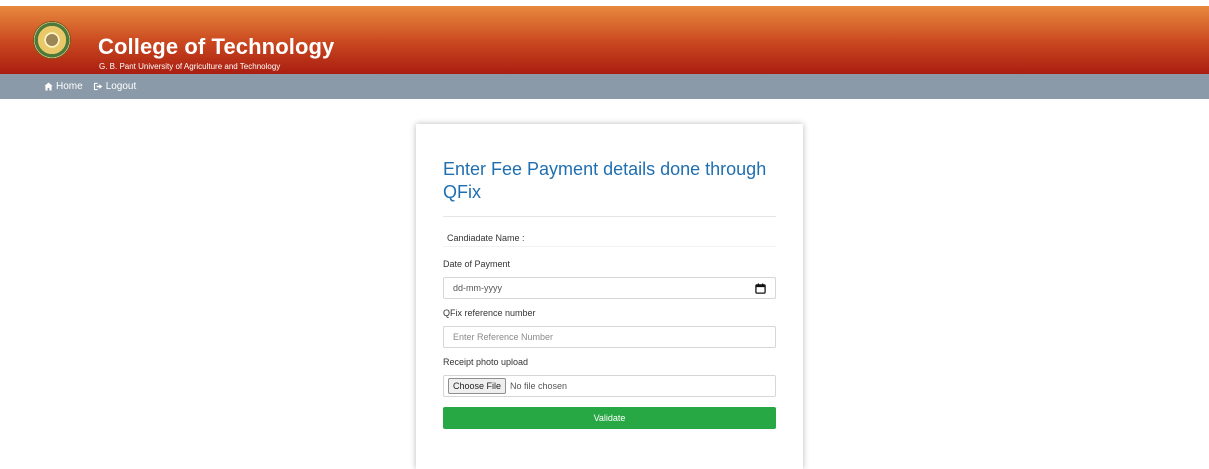 The height and width of the screenshot is (469, 1209). Describe the element at coordinates (477, 264) in the screenshot. I see `date-of-payment-label: Date of Payment` at that location.